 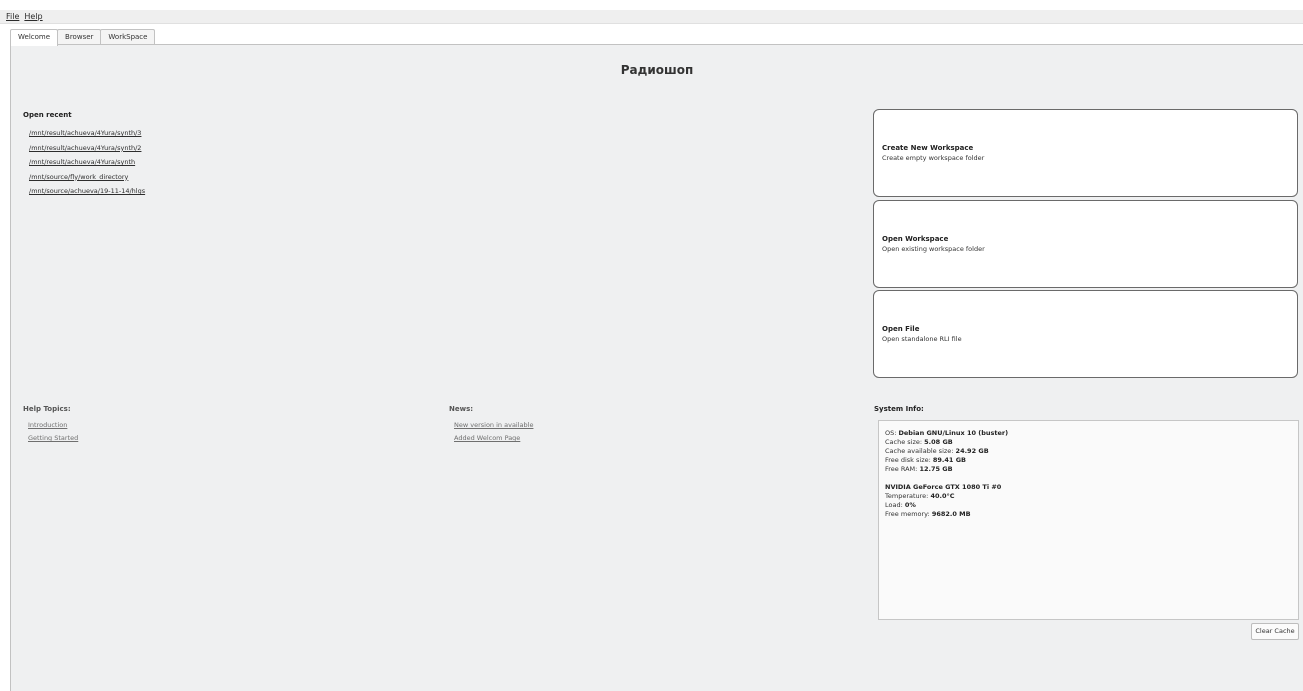 What do you see at coordinates (1088, 433) in the screenshot?
I see `sys-os-row: OS: Debian GNU/Linux 10 (buster)` at bounding box center [1088, 433].